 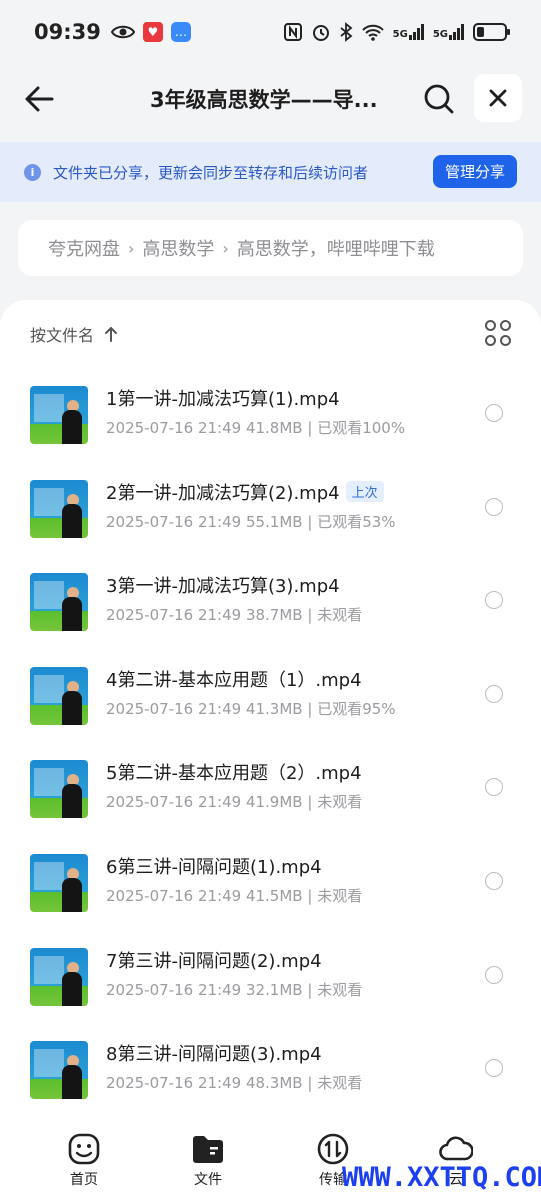 I want to click on file-name: 2第一讲-加减法巧算(2).mp4 上次, so click(x=245, y=492).